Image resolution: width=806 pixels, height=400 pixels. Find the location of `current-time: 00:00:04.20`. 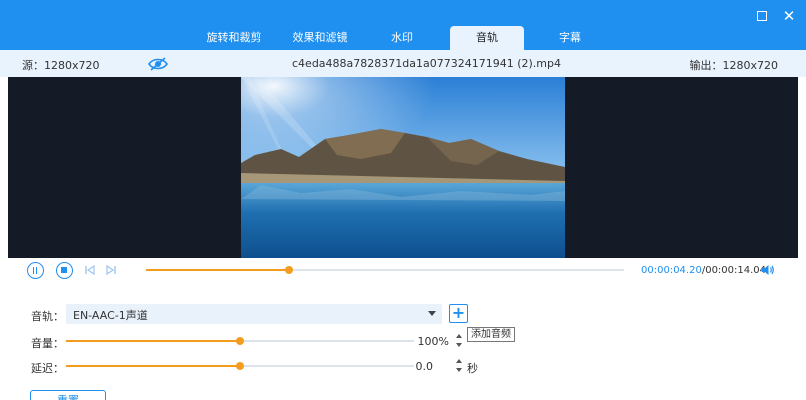

current-time: 00:00:04.20 is located at coordinates (671, 270).